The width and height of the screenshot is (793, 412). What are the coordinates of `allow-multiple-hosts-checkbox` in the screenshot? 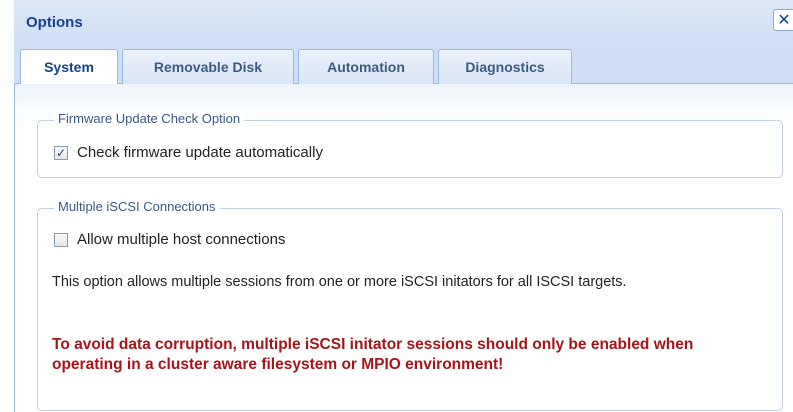 It's located at (61, 240).